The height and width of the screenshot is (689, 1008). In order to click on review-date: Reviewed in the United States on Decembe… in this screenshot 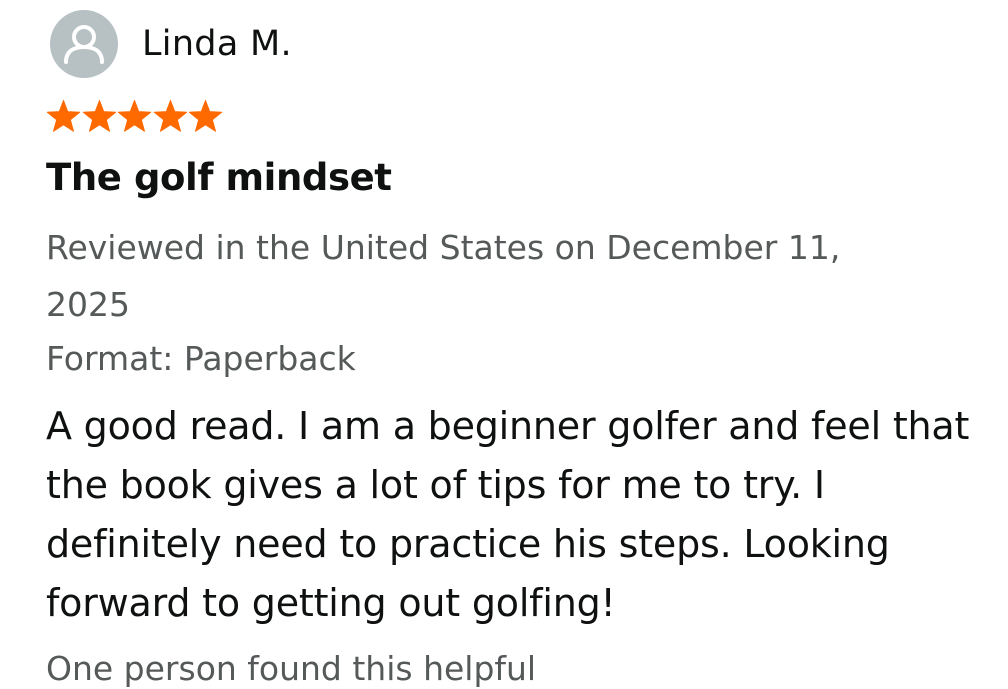, I will do `click(443, 276)`.